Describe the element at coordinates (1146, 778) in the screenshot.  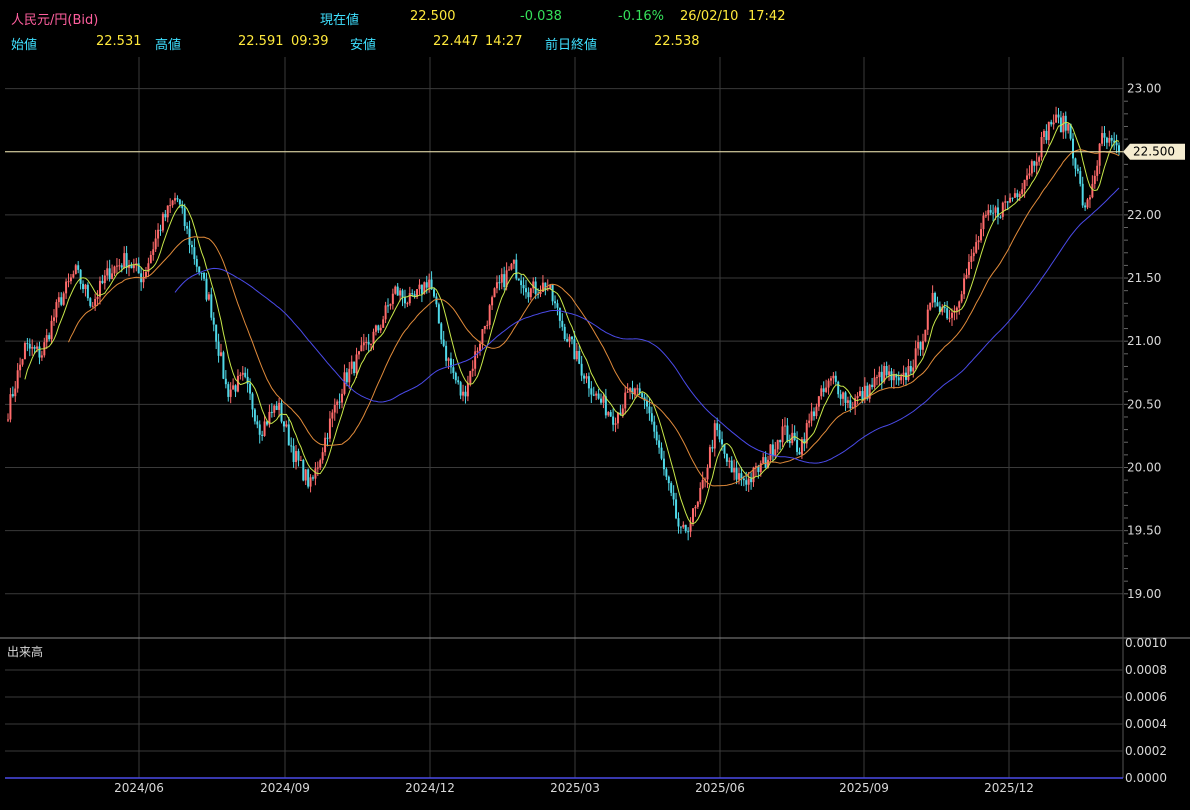
I see `volume-tick-label: 0.0000` at that location.